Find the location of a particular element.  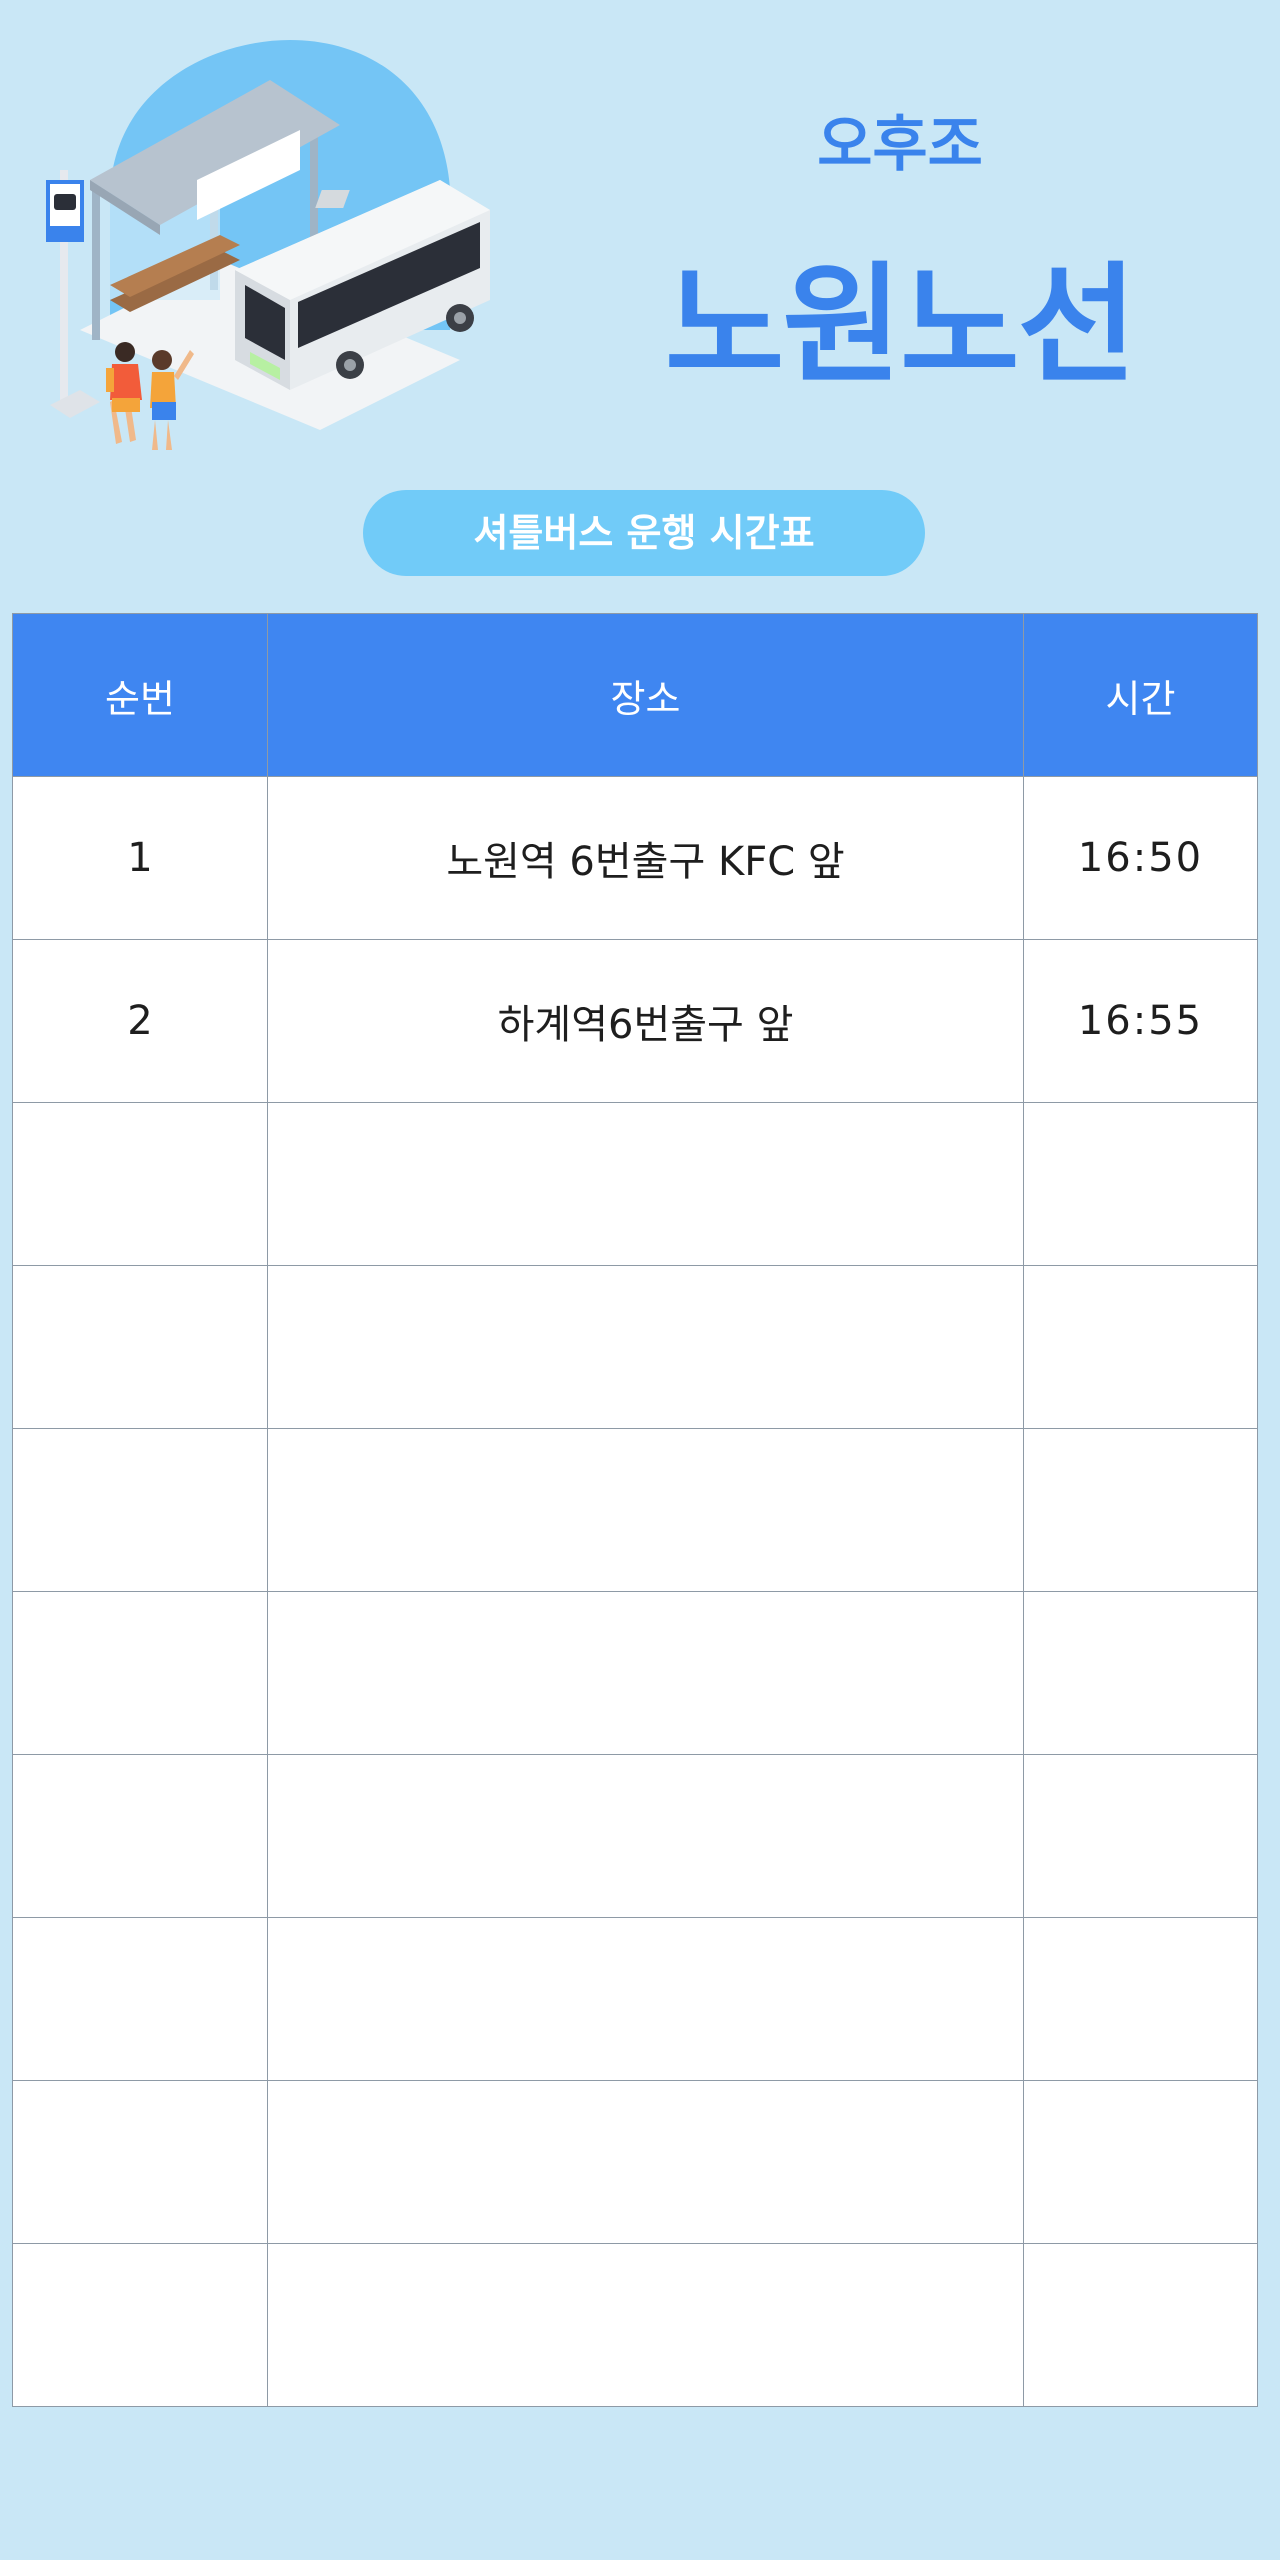

table-header-row: 순번 장소 시간 is located at coordinates (635, 695).